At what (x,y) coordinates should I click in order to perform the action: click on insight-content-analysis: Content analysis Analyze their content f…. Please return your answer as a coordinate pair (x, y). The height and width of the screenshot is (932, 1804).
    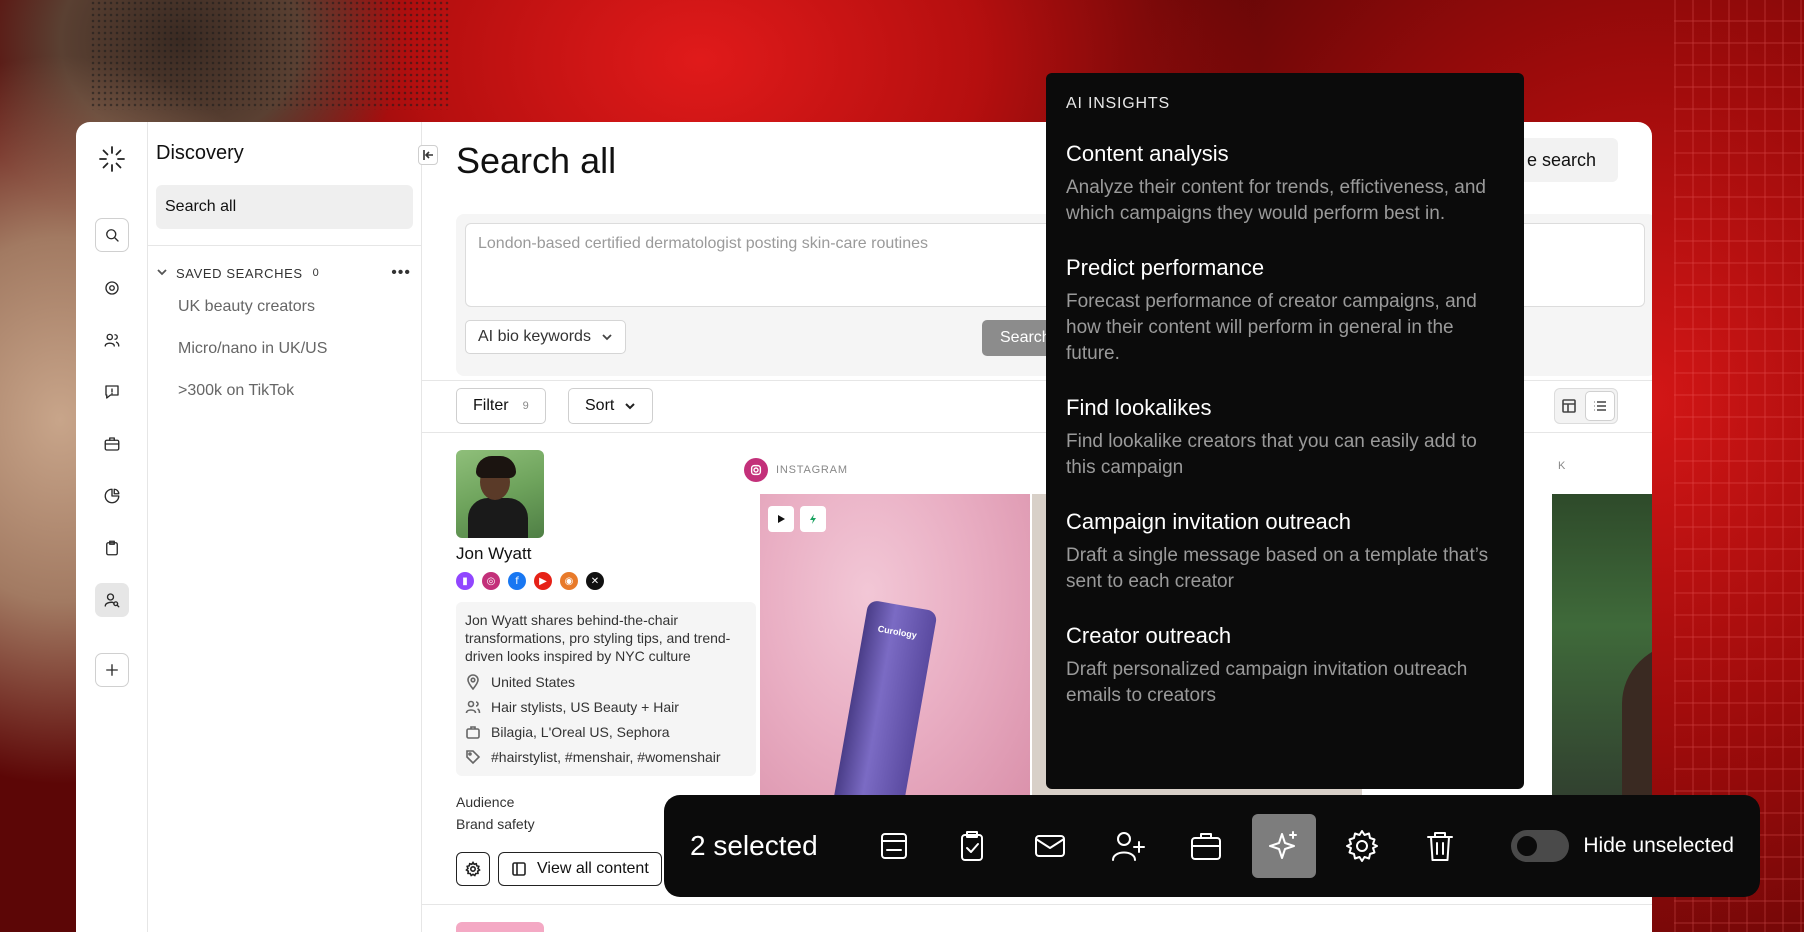
    Looking at the image, I should click on (1285, 184).